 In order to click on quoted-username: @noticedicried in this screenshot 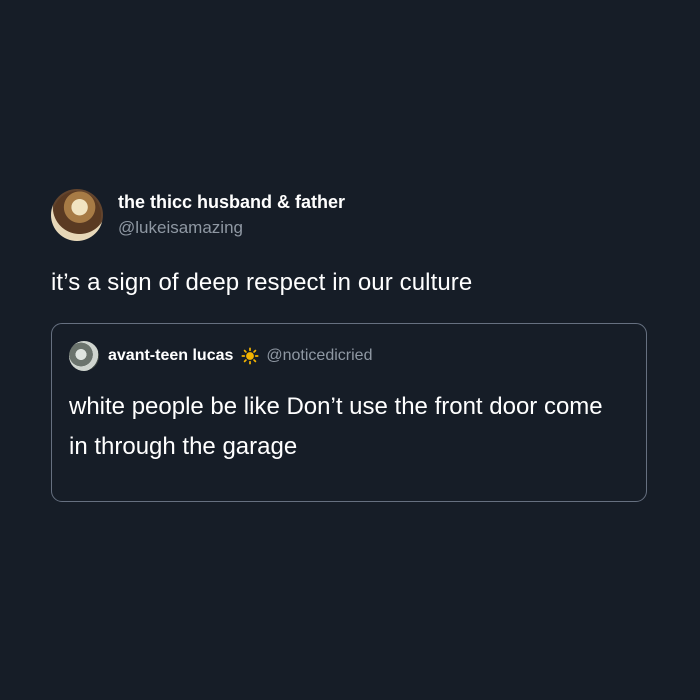, I will do `click(319, 356)`.